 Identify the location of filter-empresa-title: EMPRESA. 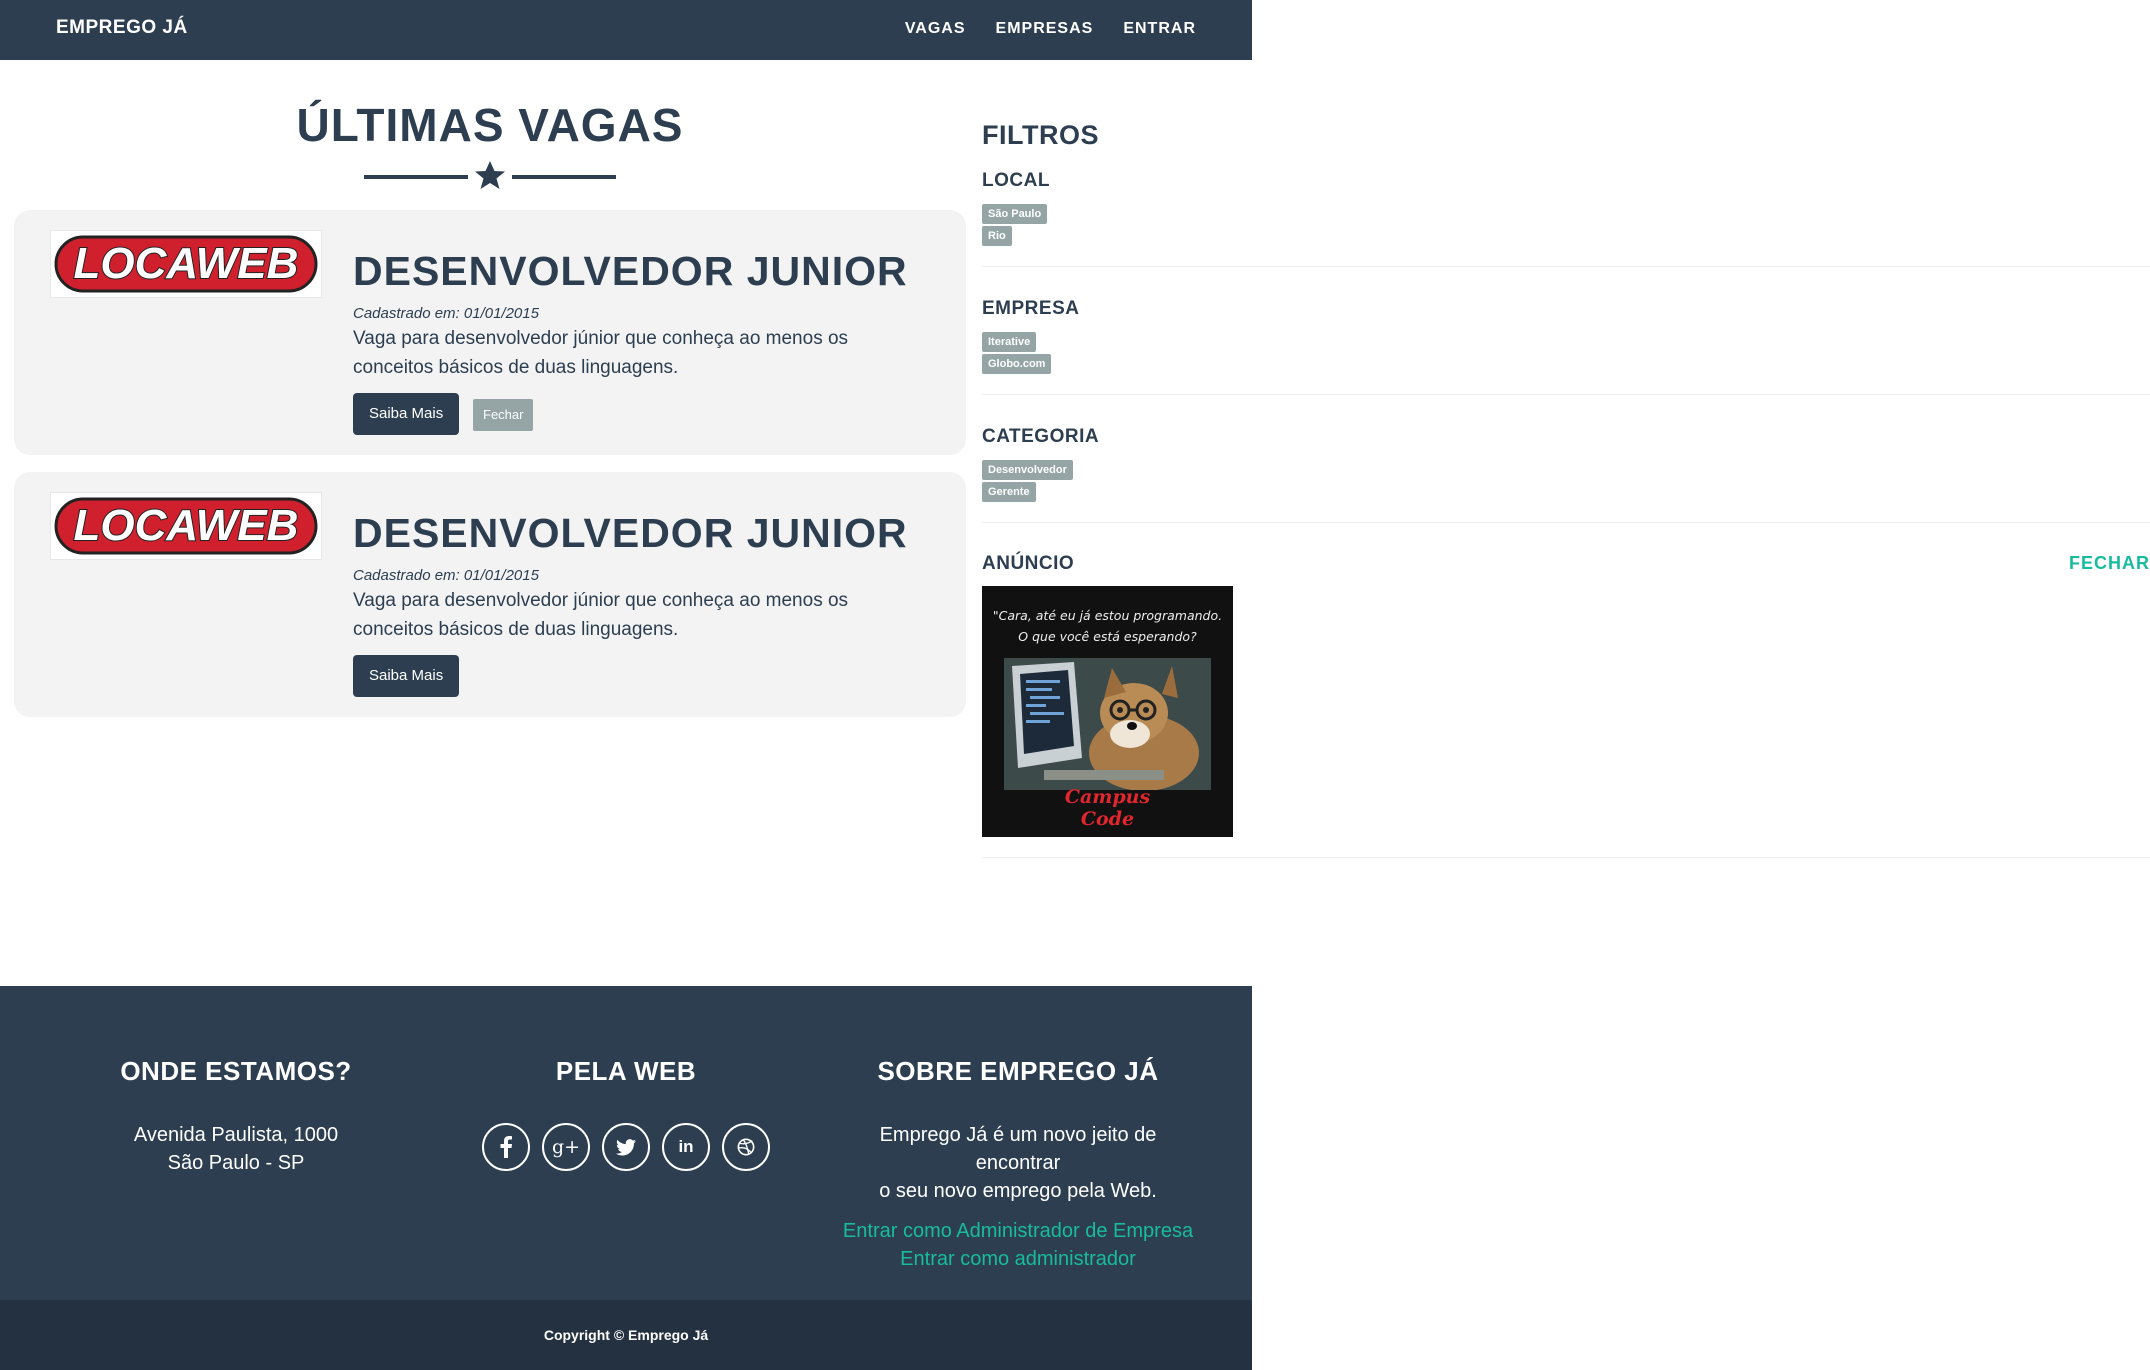
(1031, 308).